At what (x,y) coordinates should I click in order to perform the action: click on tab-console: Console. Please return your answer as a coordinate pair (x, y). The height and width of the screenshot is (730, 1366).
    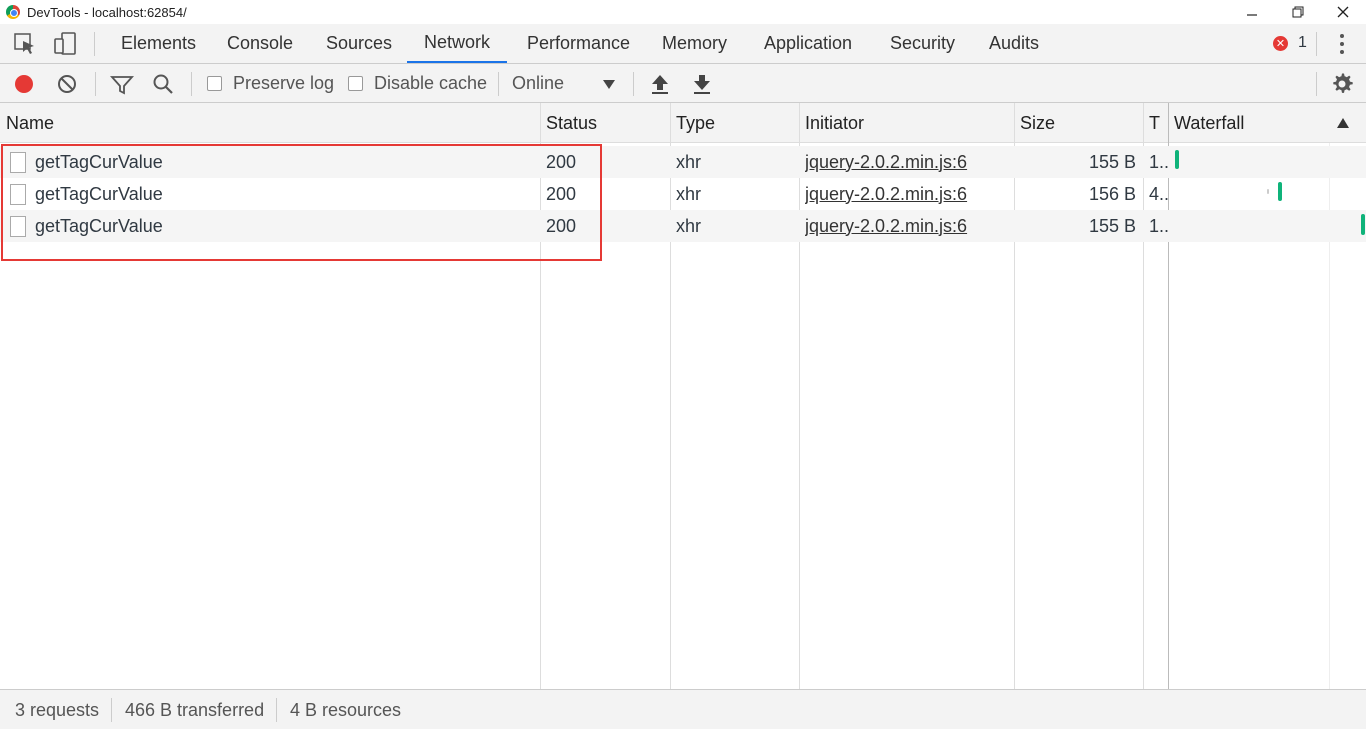
    Looking at the image, I should click on (260, 43).